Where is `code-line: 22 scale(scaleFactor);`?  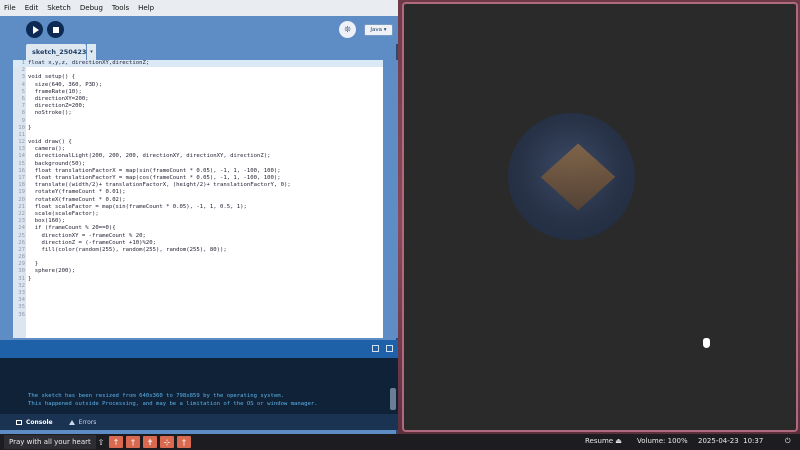
code-line: 22 scale(scaleFactor); is located at coordinates (198, 214).